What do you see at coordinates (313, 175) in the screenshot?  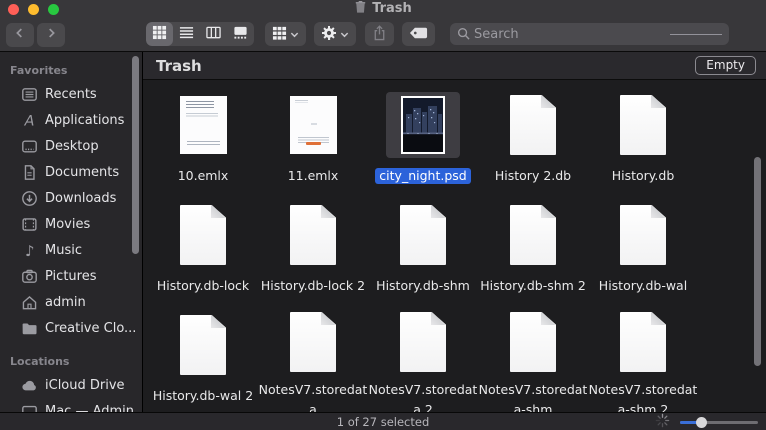 I see `file-label: 11.emlx` at bounding box center [313, 175].